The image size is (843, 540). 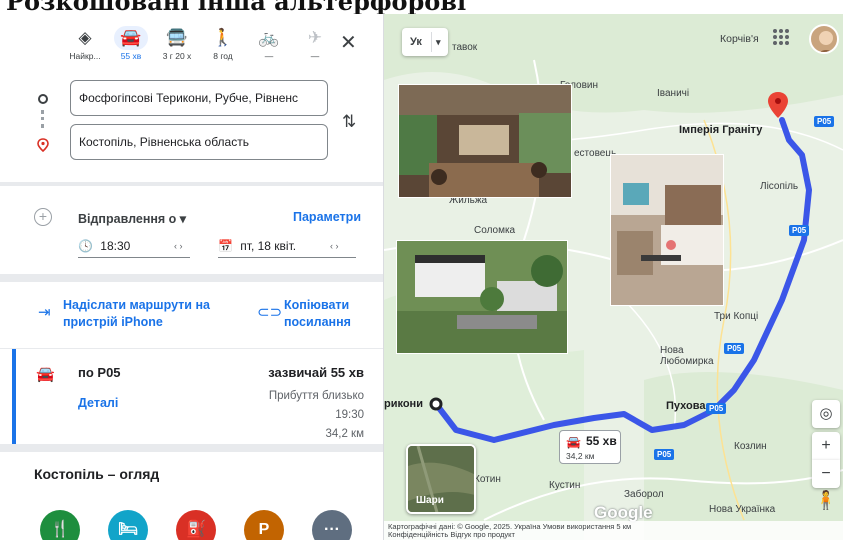 What do you see at coordinates (349, 122) in the screenshot?
I see `swap-icon: ⇅` at bounding box center [349, 122].